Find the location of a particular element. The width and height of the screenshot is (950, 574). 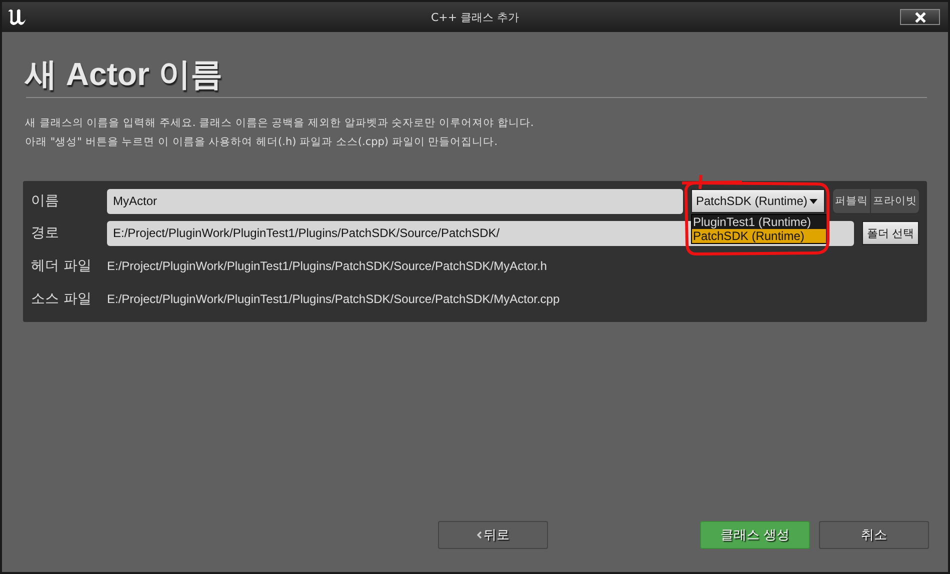

access-toggle: 퍼블릭 is located at coordinates (851, 201).